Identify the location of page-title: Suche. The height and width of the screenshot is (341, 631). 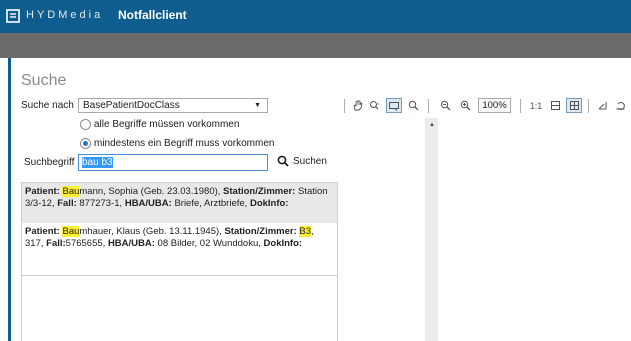
(44, 80).